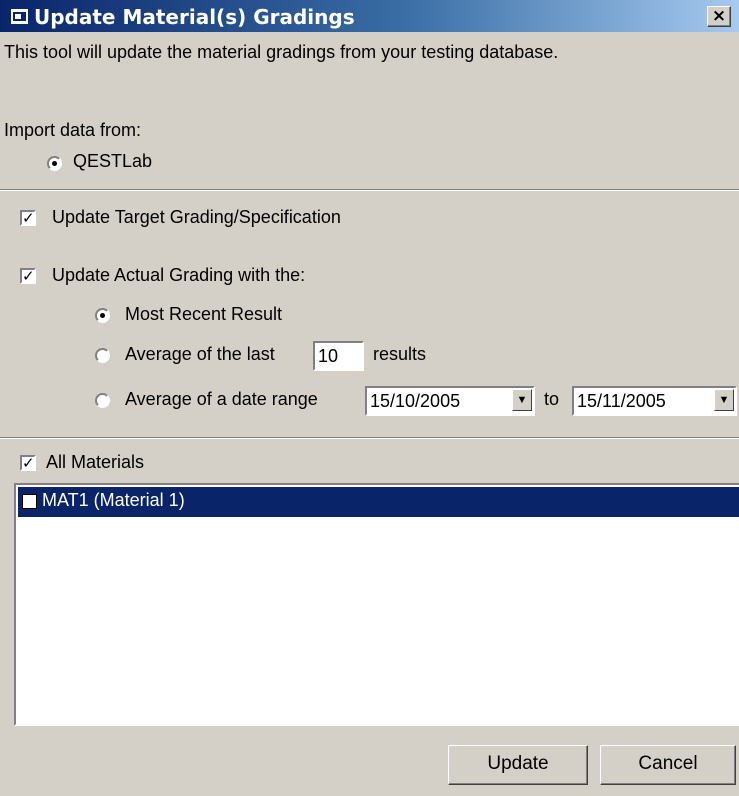 This screenshot has width=739, height=796. I want to click on results-label: results, so click(400, 354).